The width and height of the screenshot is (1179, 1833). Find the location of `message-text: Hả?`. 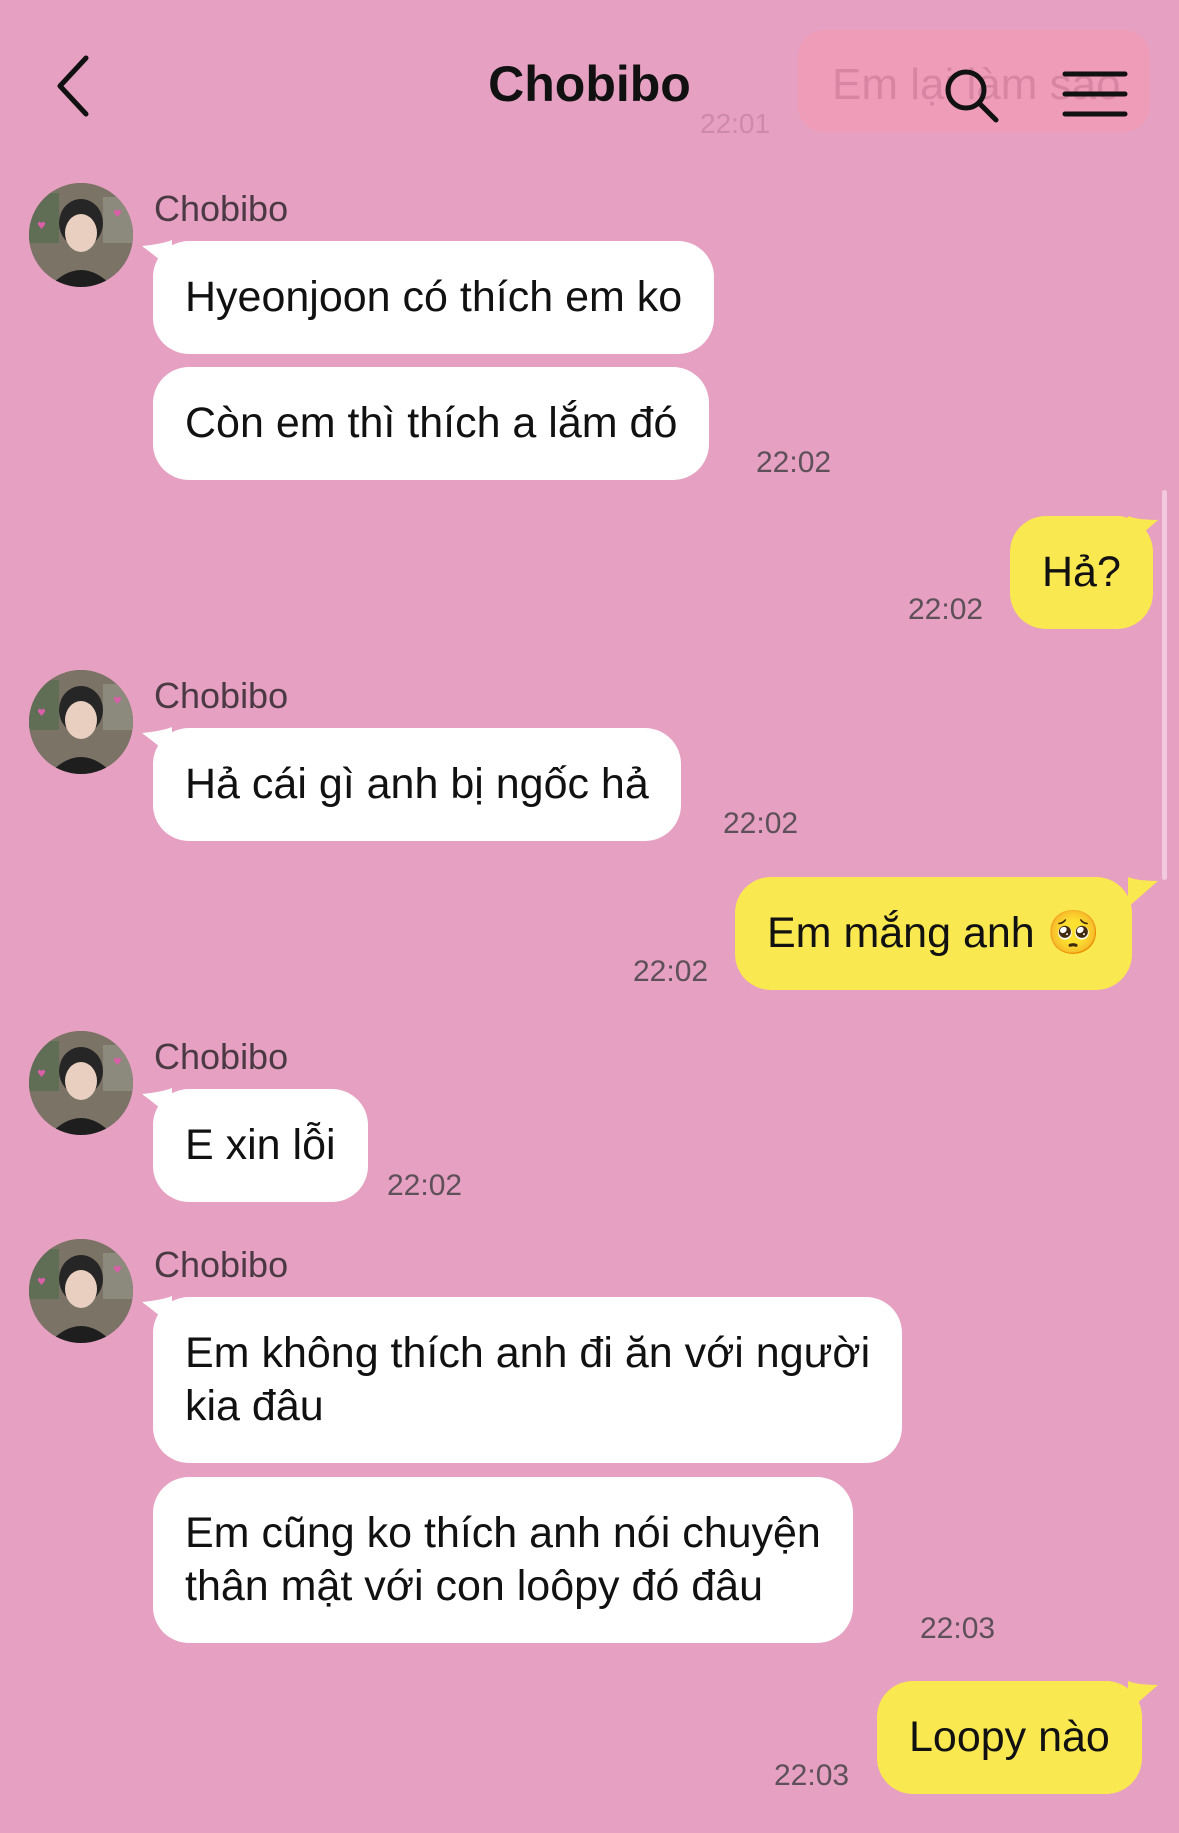

message-text: Hả? is located at coordinates (1081, 572).